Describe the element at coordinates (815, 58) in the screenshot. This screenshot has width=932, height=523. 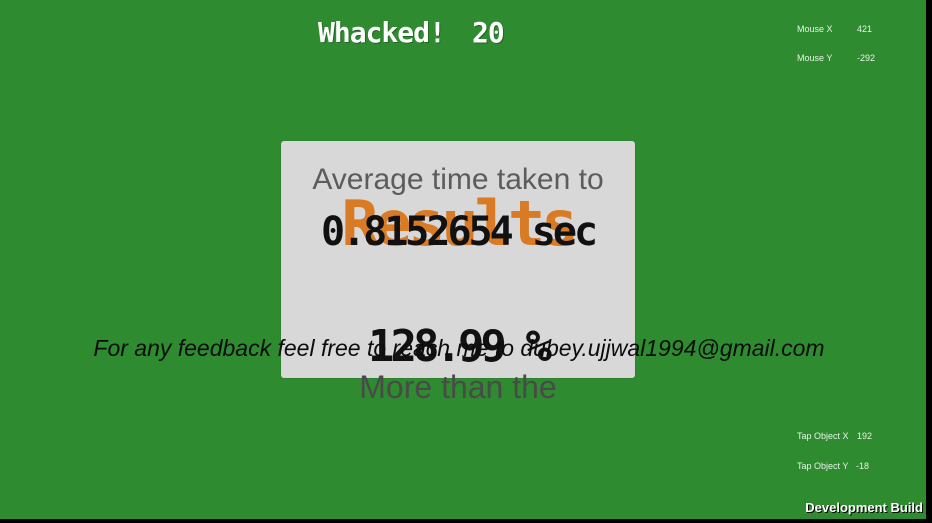
I see `debug-mouse-y-label: Mouse Y` at that location.